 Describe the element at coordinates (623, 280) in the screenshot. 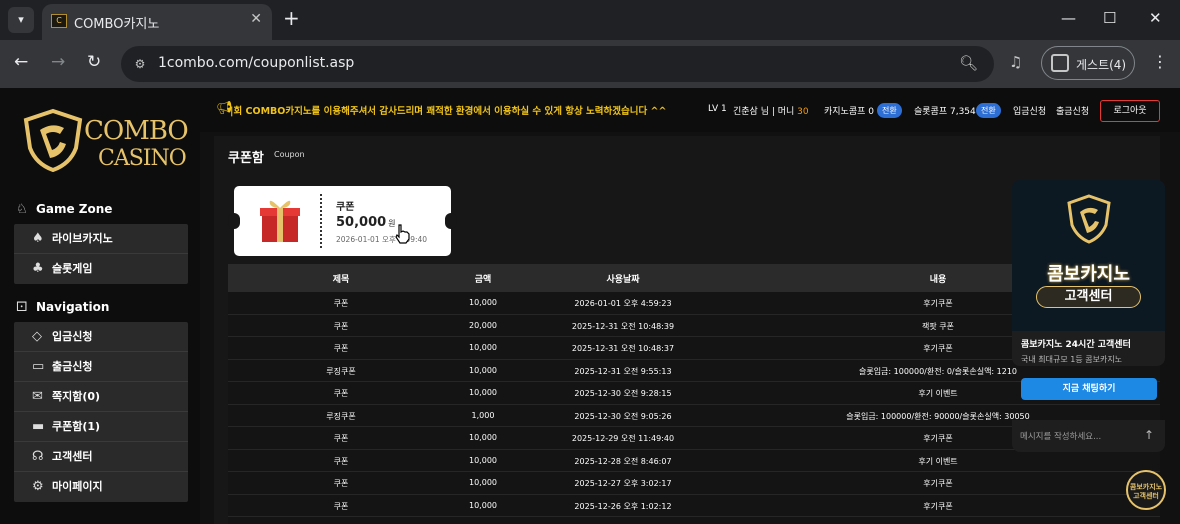

I see `column-header-date: 사용날짜` at that location.